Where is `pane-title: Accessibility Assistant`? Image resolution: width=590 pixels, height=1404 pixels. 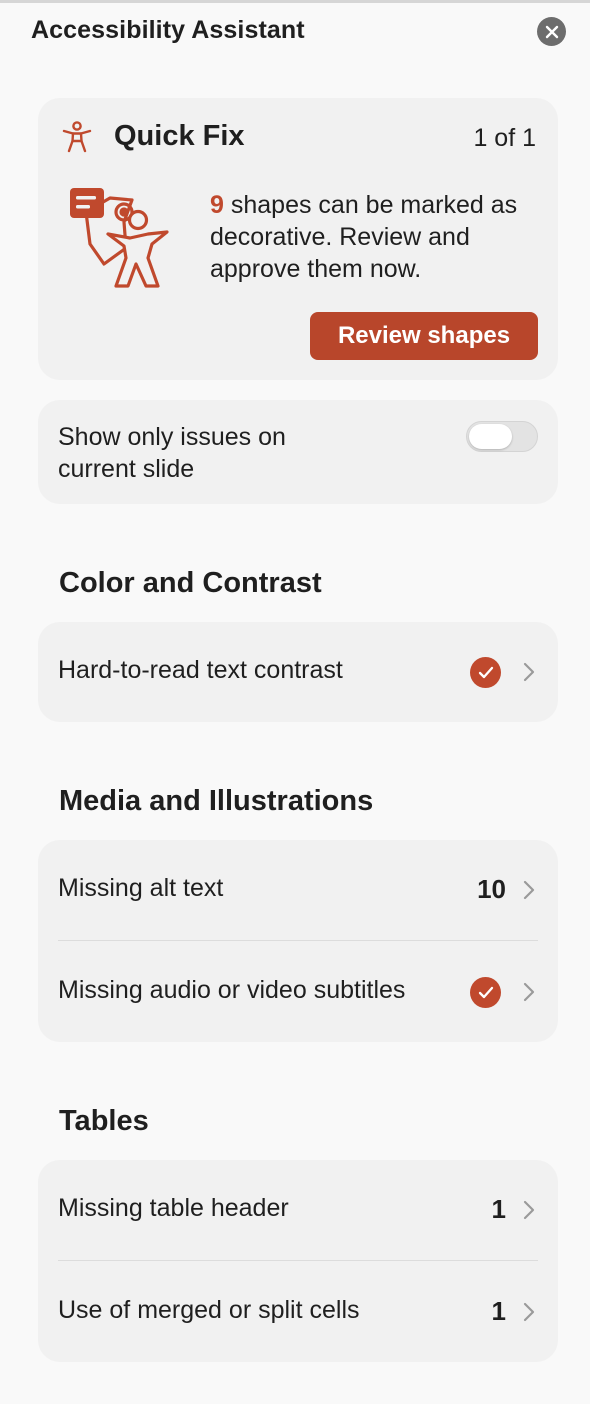 pane-title: Accessibility Assistant is located at coordinates (168, 30).